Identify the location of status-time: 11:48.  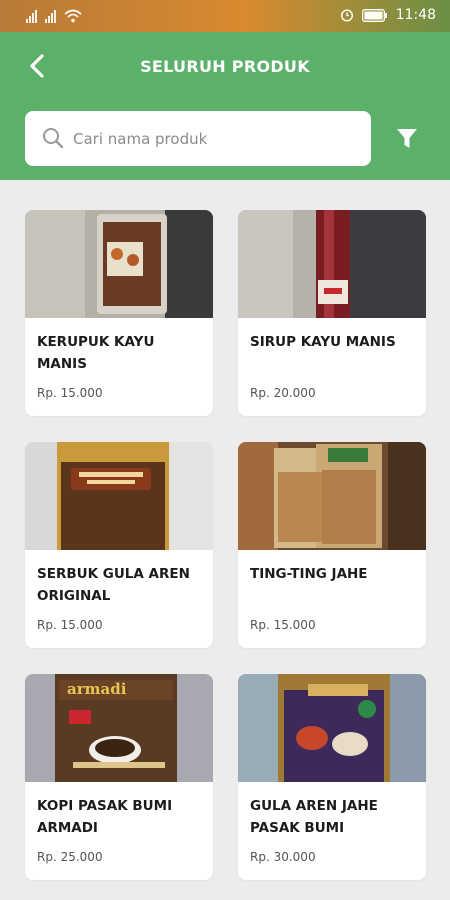
(415, 15).